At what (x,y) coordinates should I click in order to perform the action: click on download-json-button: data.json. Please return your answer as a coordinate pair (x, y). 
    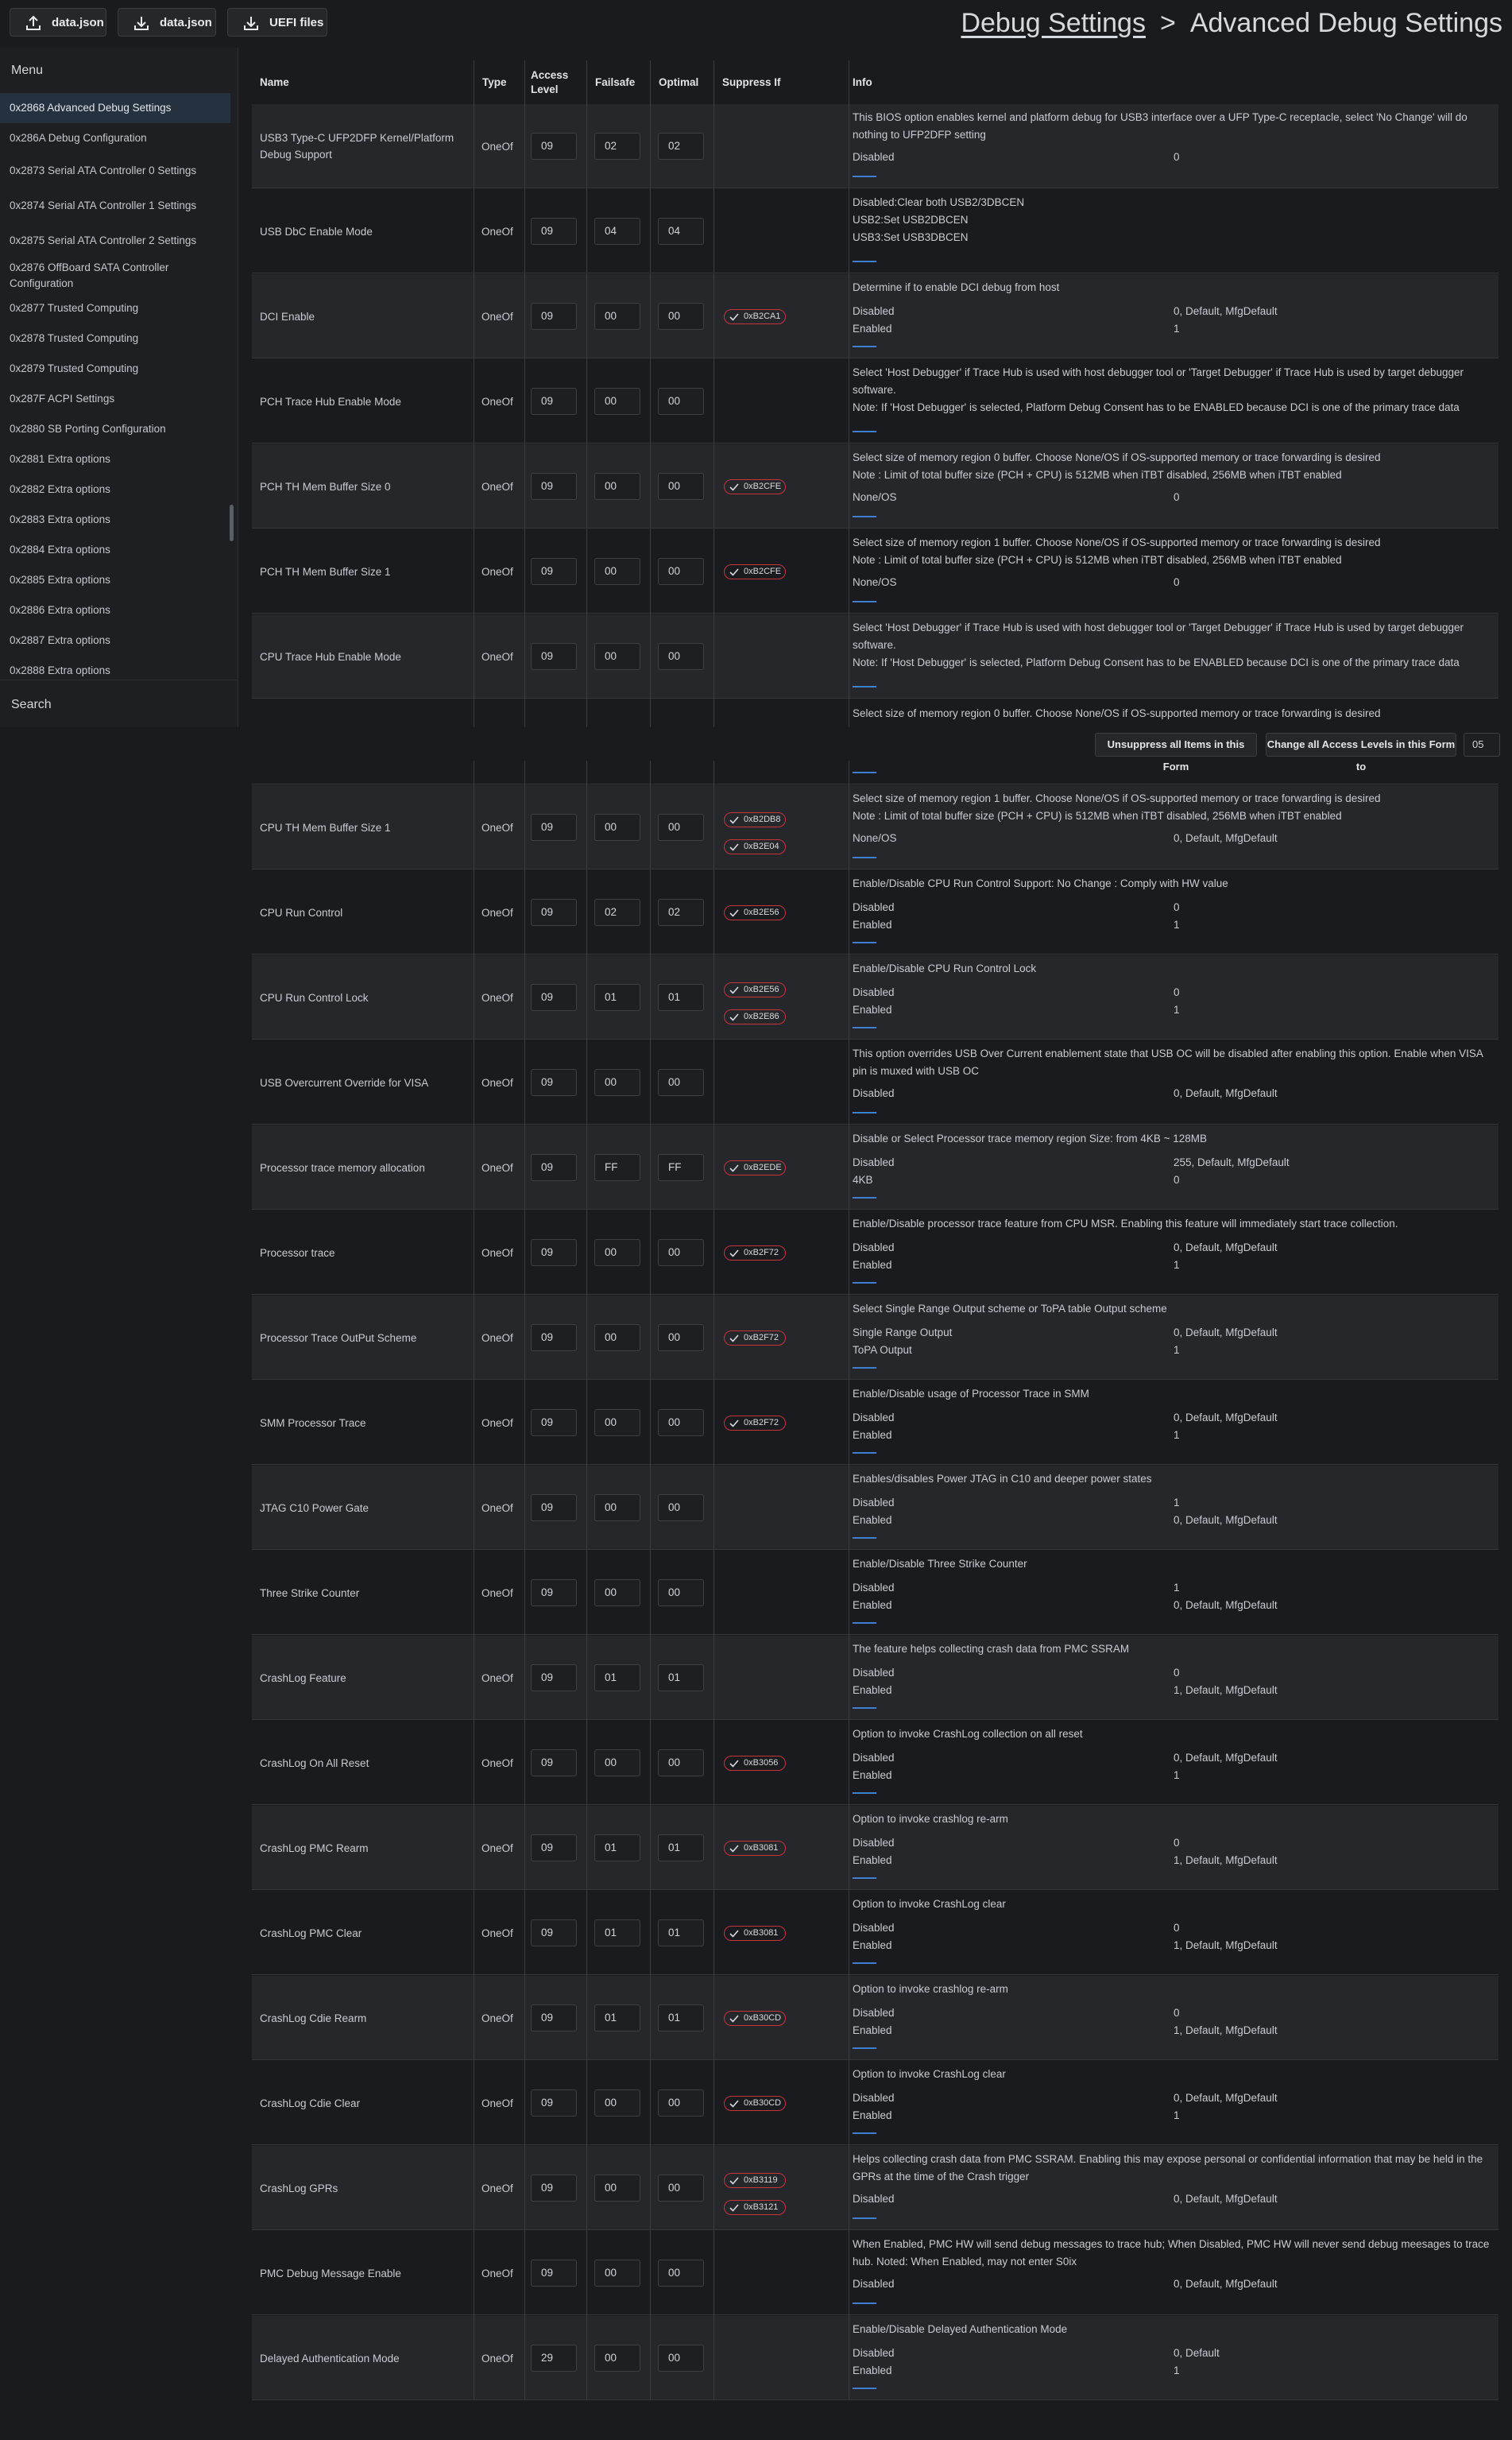
    Looking at the image, I should click on (167, 22).